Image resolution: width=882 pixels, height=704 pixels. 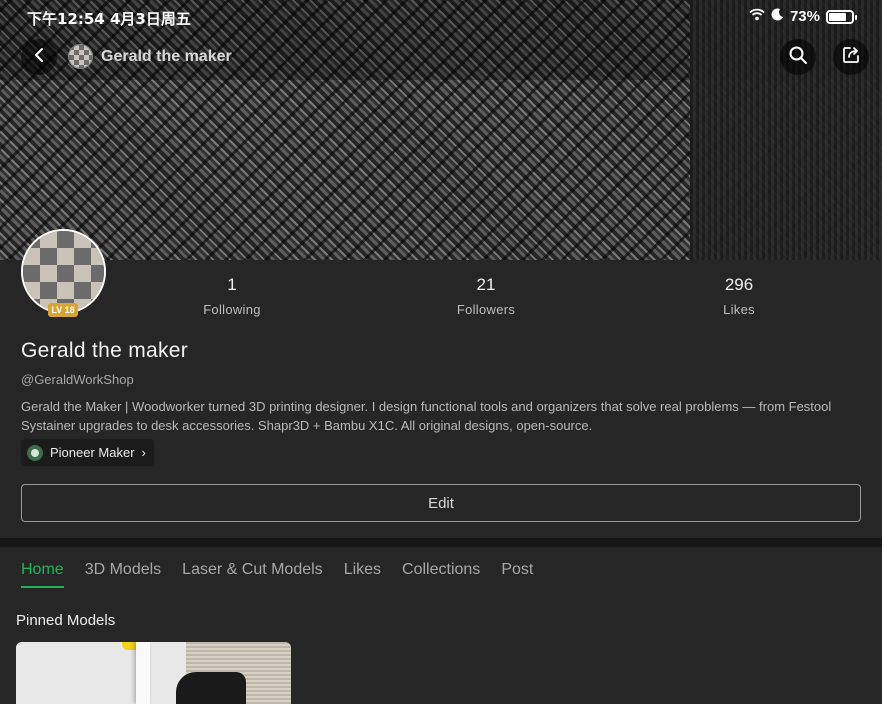 What do you see at coordinates (841, 16) in the screenshot?
I see `battery-icon` at bounding box center [841, 16].